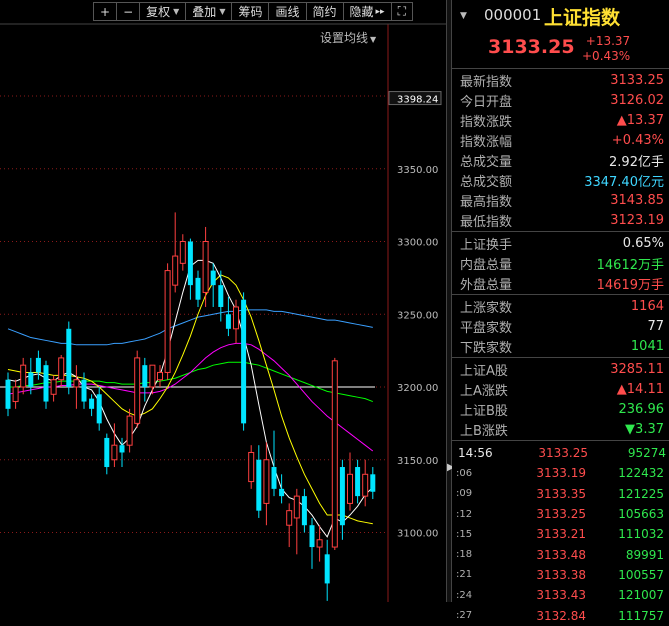 This screenshot has height=626, width=669. What do you see at coordinates (560, 220) in the screenshot?
I see `stat-row: 最低指数 3123.19` at bounding box center [560, 220].